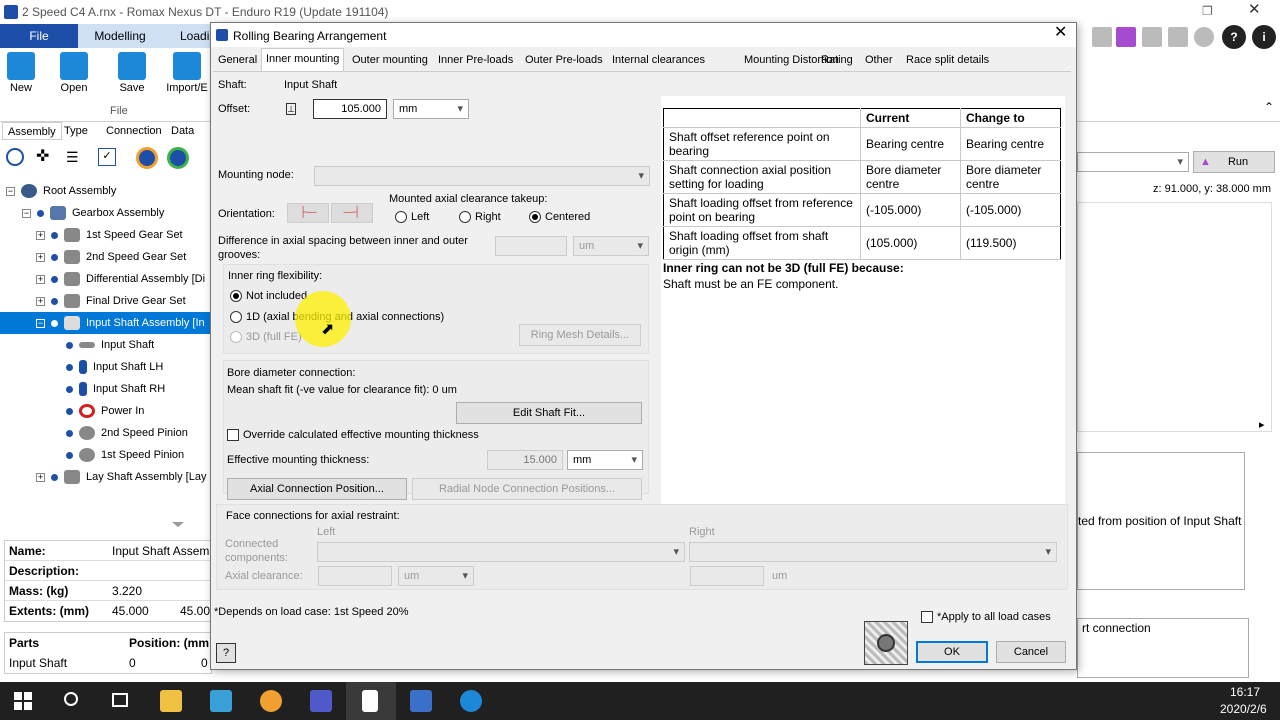  Describe the element at coordinates (120, 36) in the screenshot. I see `ribbon-tab-modelling: Modelling` at that location.